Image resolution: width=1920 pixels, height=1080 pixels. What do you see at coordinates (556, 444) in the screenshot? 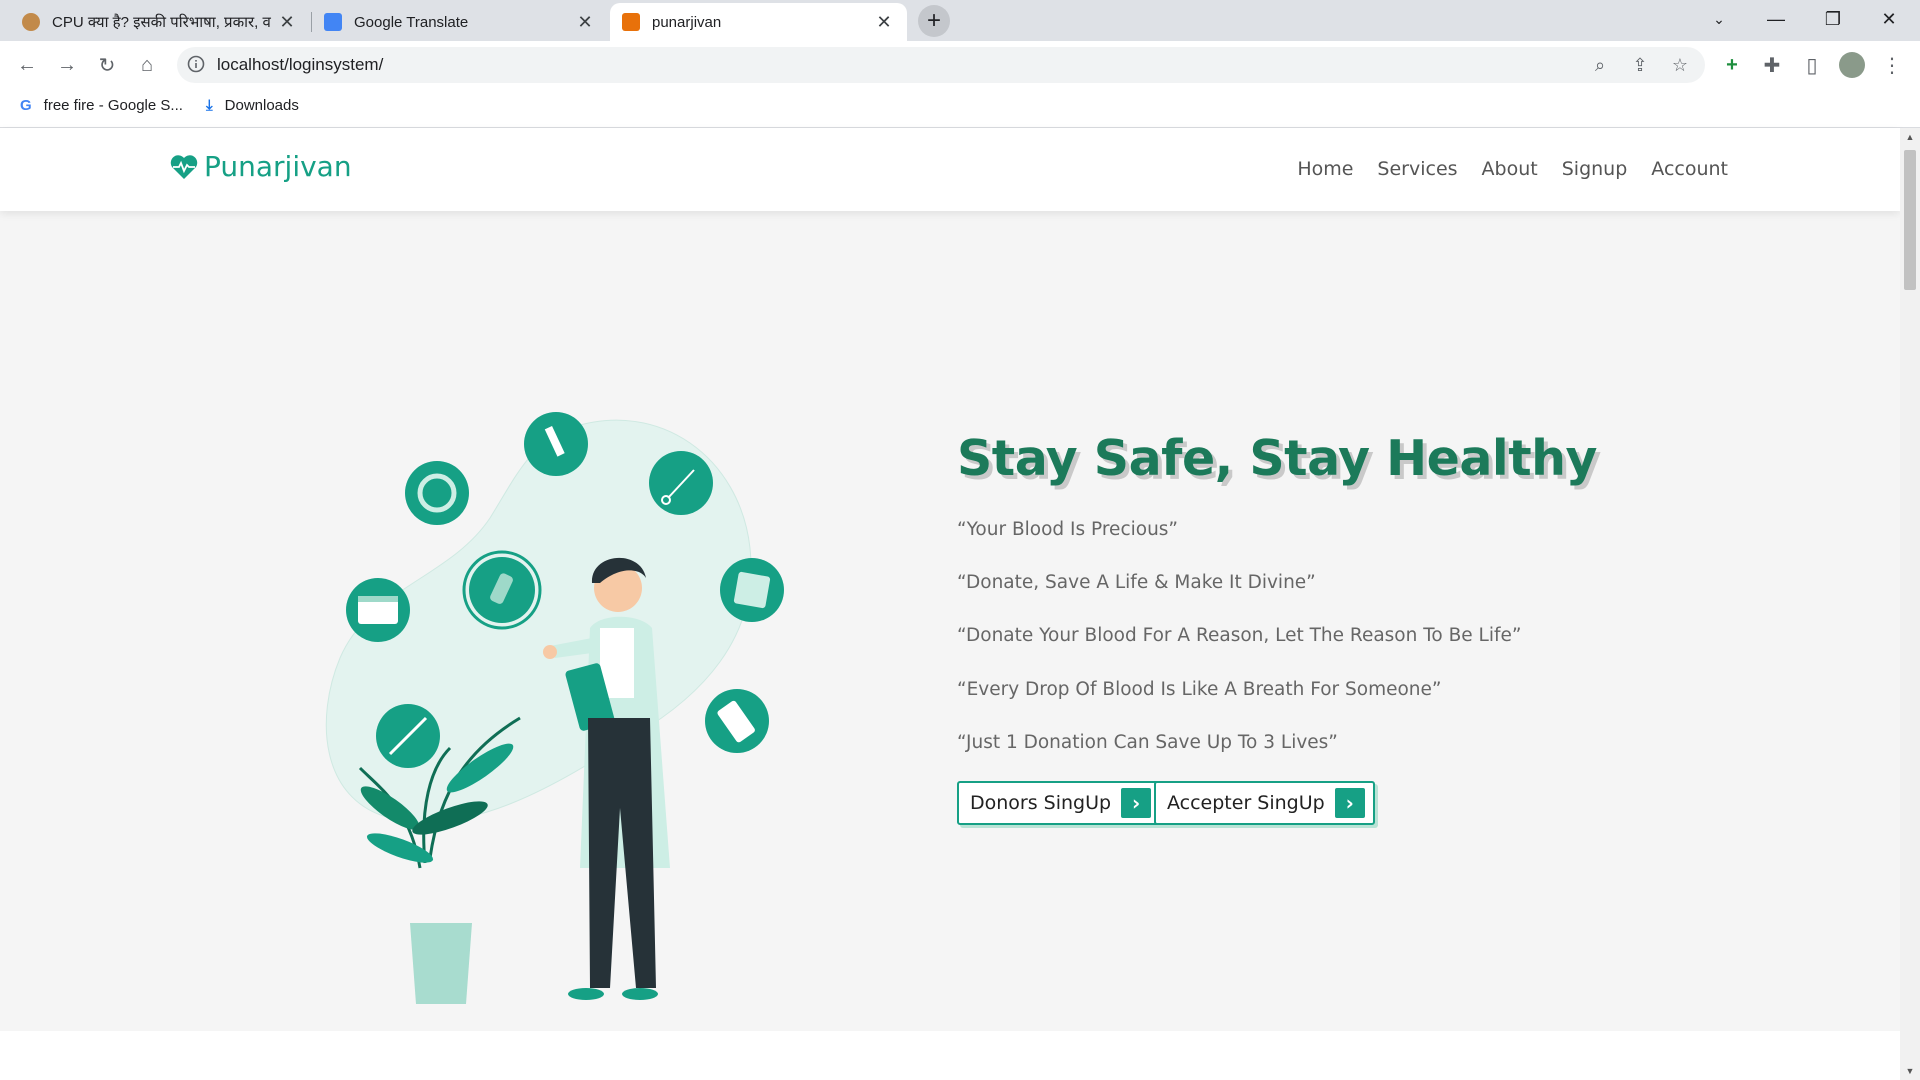
I see `syringe-icon` at bounding box center [556, 444].